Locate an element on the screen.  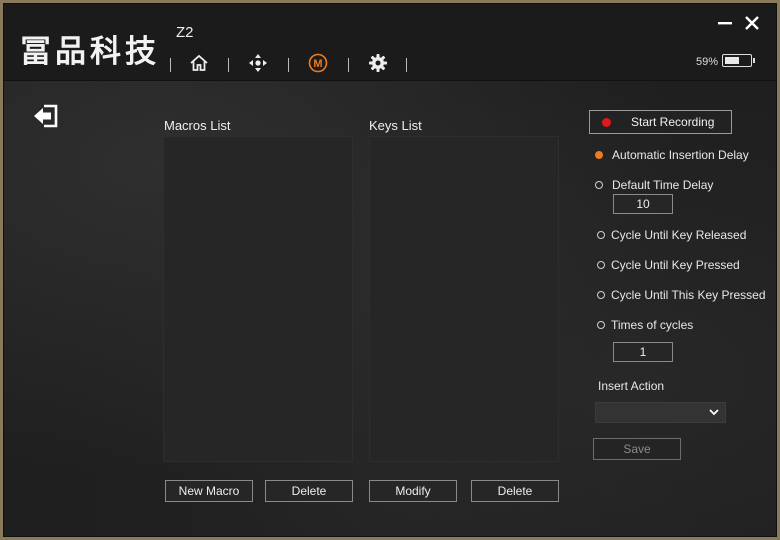
option-cycle-this-key: Cycle Until This Key Pressed is located at coordinates (681, 295).